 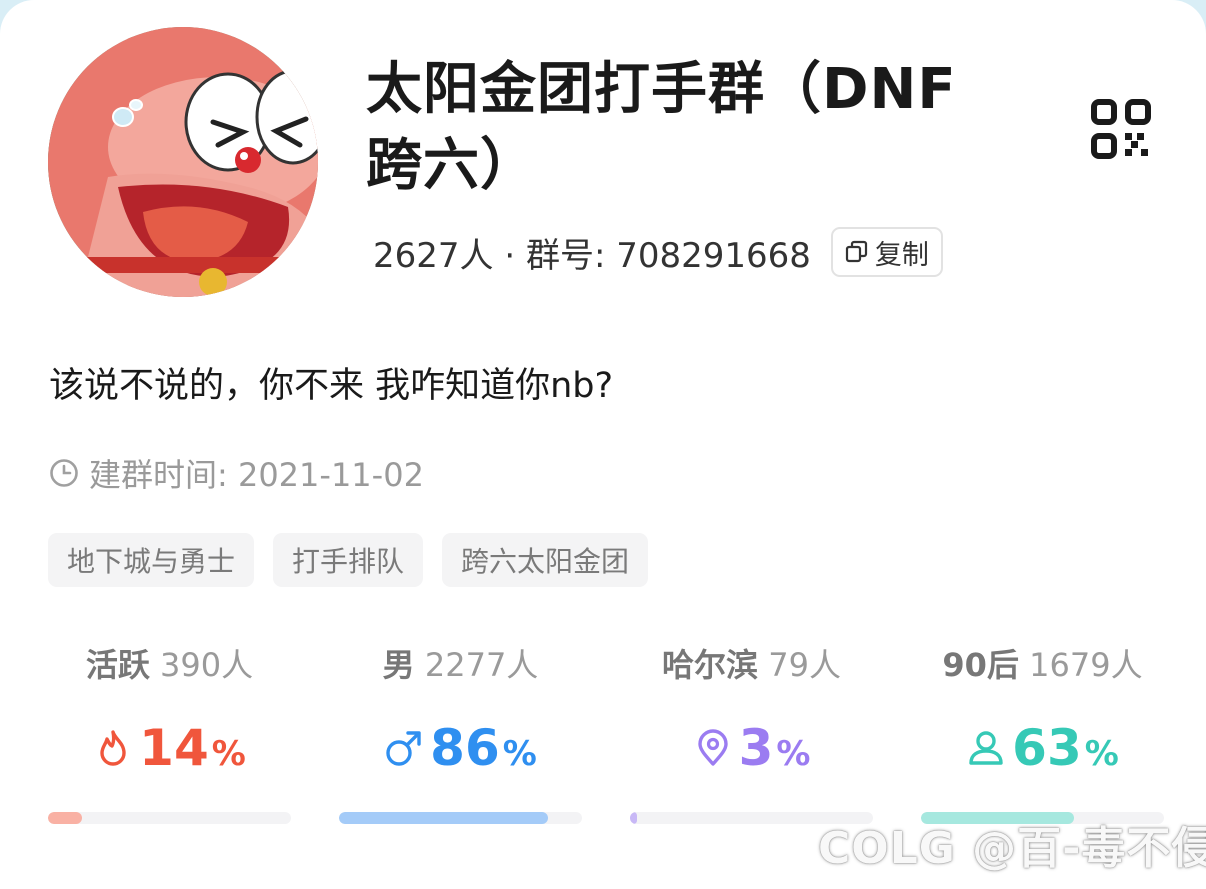 What do you see at coordinates (1186, 20) in the screenshot?
I see `frame-corner-right` at bounding box center [1186, 20].